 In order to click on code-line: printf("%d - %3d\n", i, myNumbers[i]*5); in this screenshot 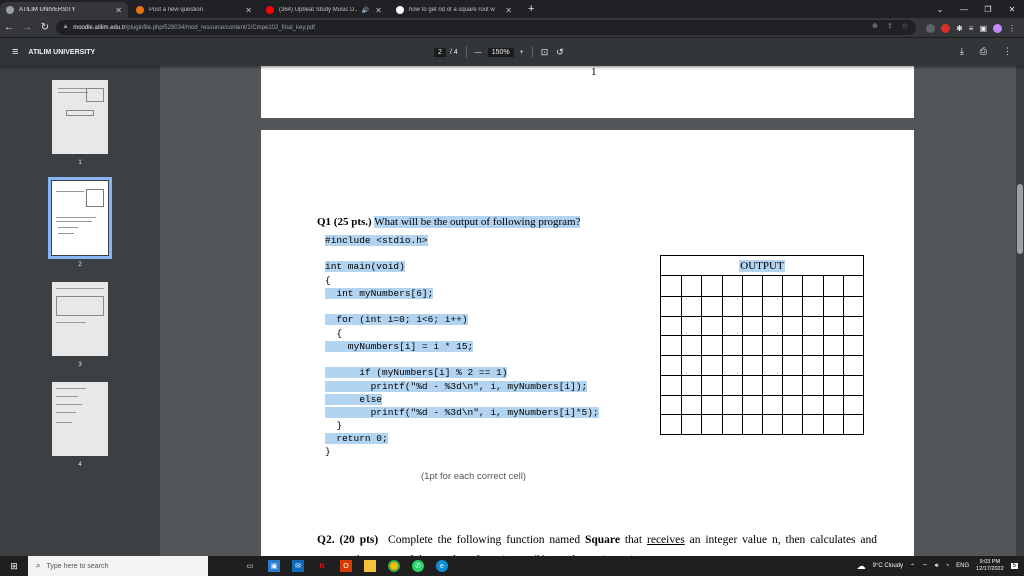, I will do `click(462, 412)`.